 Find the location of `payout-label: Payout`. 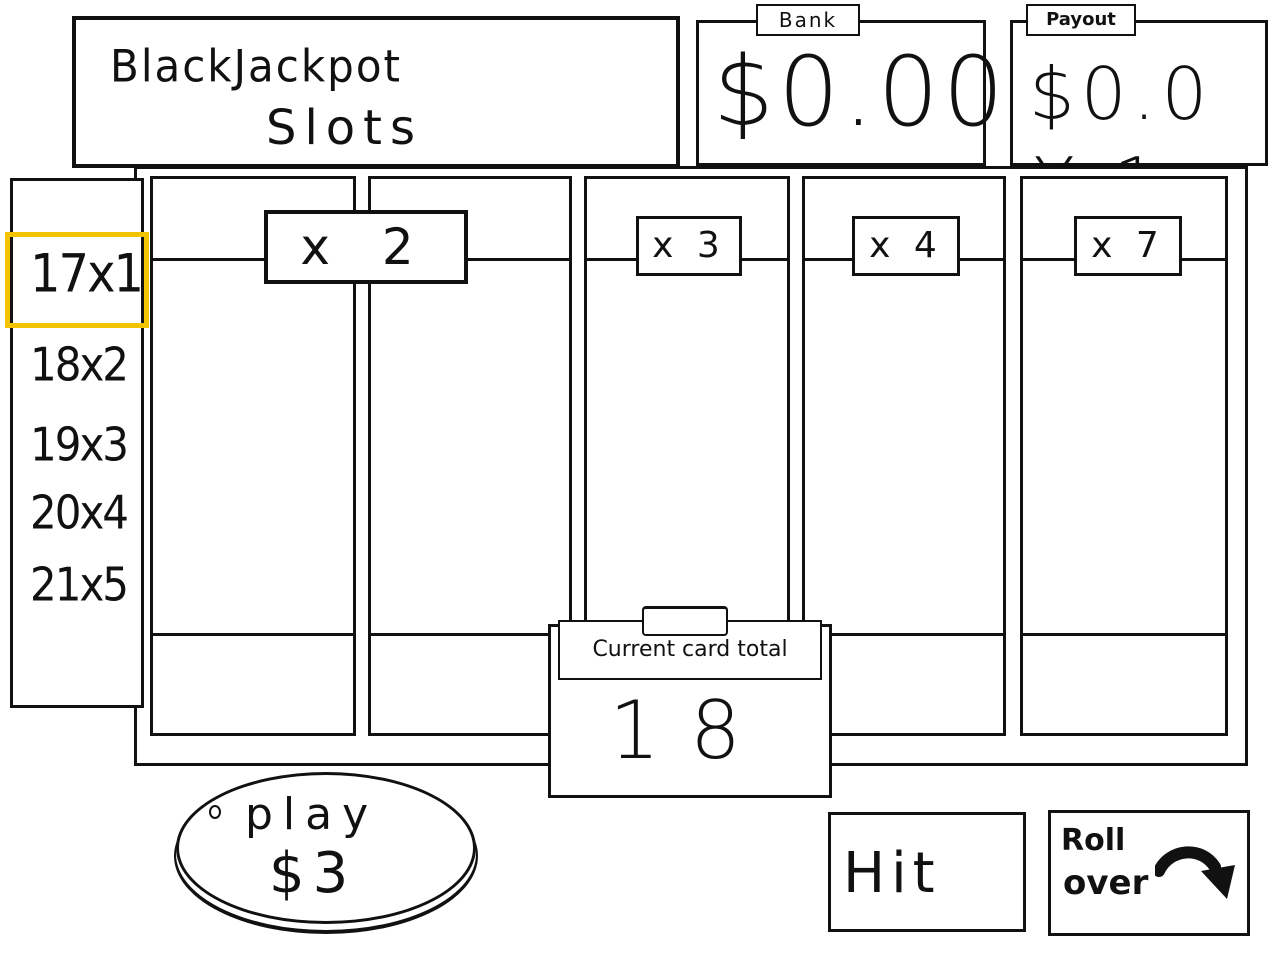

payout-label: Payout is located at coordinates (1081, 20).